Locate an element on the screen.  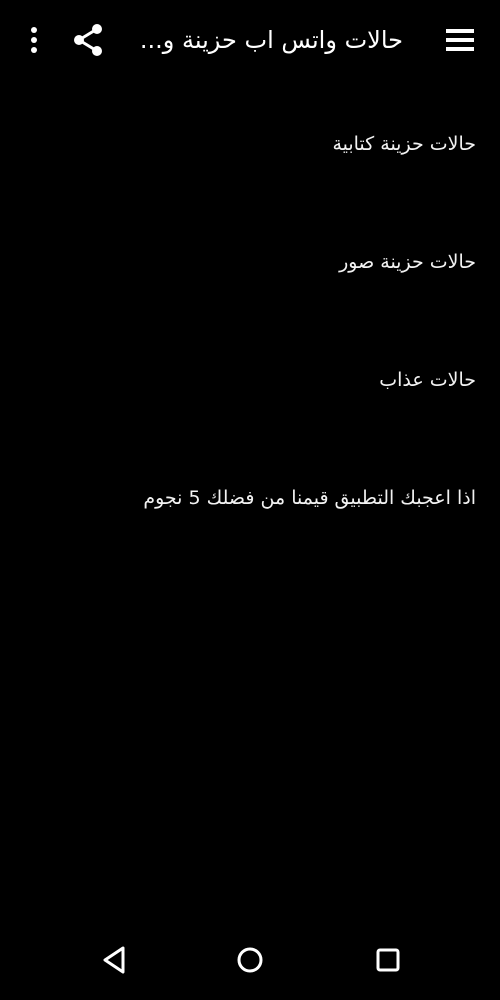
recents-square-icon is located at coordinates (388, 960).